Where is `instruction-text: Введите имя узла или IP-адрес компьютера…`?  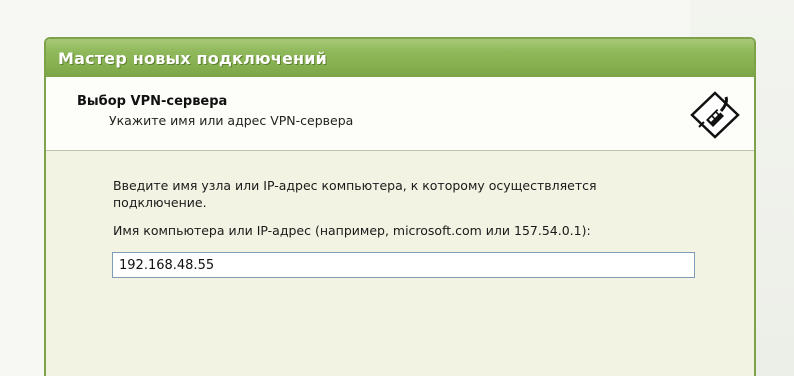
instruction-text: Введите имя узла или IP-адрес компьютера… is located at coordinates (355, 194).